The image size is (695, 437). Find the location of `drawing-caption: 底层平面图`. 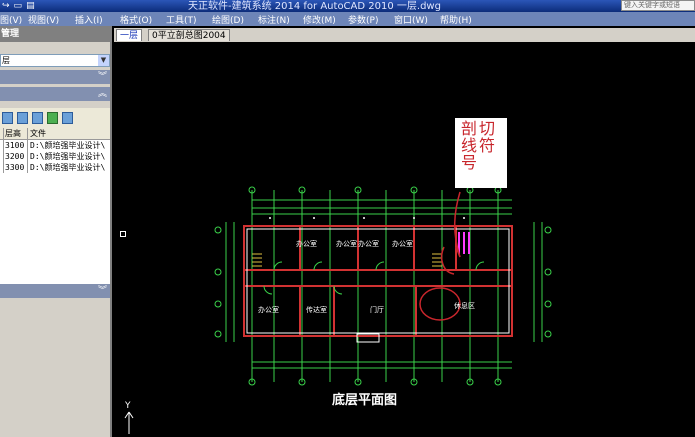

drawing-caption: 底层平面图 is located at coordinates (364, 400).